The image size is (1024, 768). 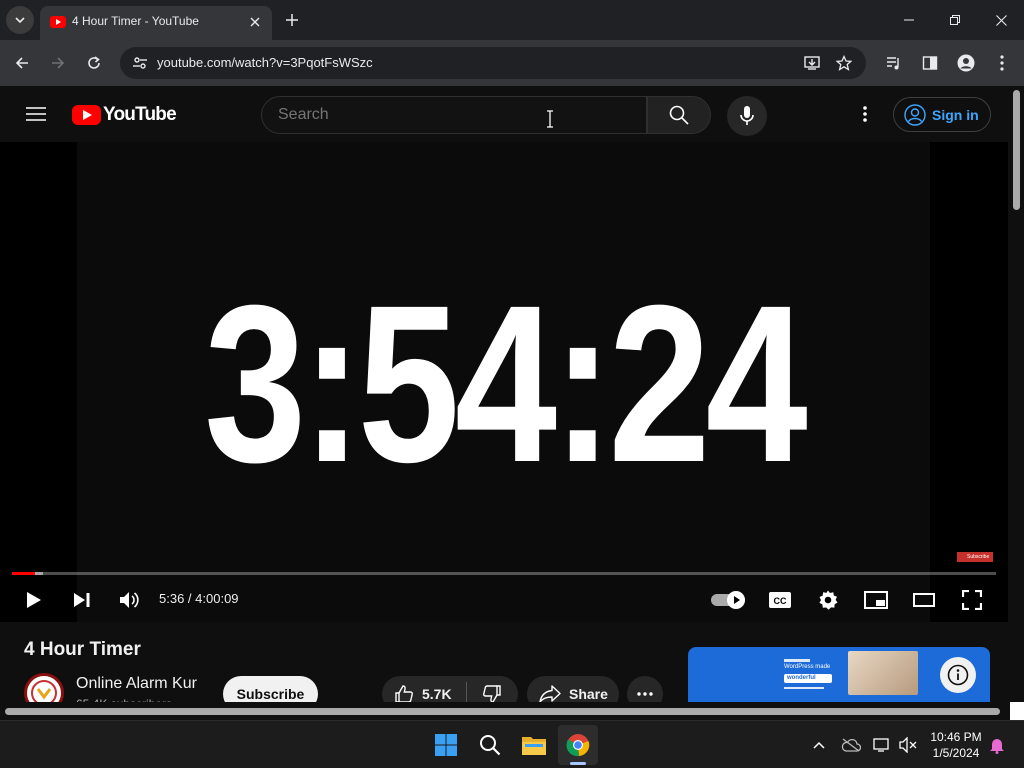 I want to click on autoplay-knob, so click(x=736, y=600).